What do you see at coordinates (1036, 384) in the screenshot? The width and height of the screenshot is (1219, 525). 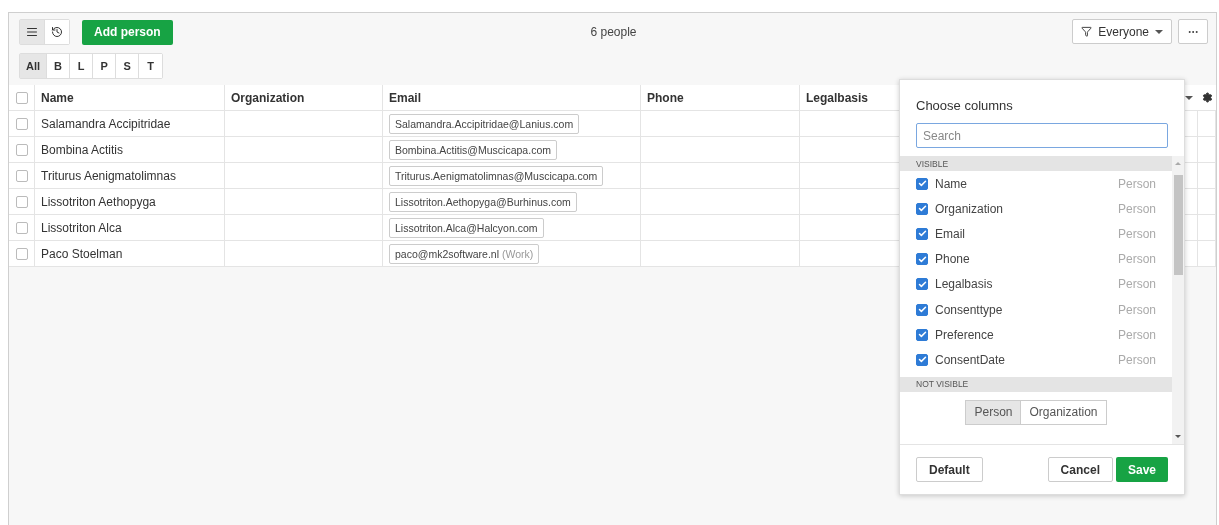 I see `section-heading: NOT VISIBLE` at bounding box center [1036, 384].